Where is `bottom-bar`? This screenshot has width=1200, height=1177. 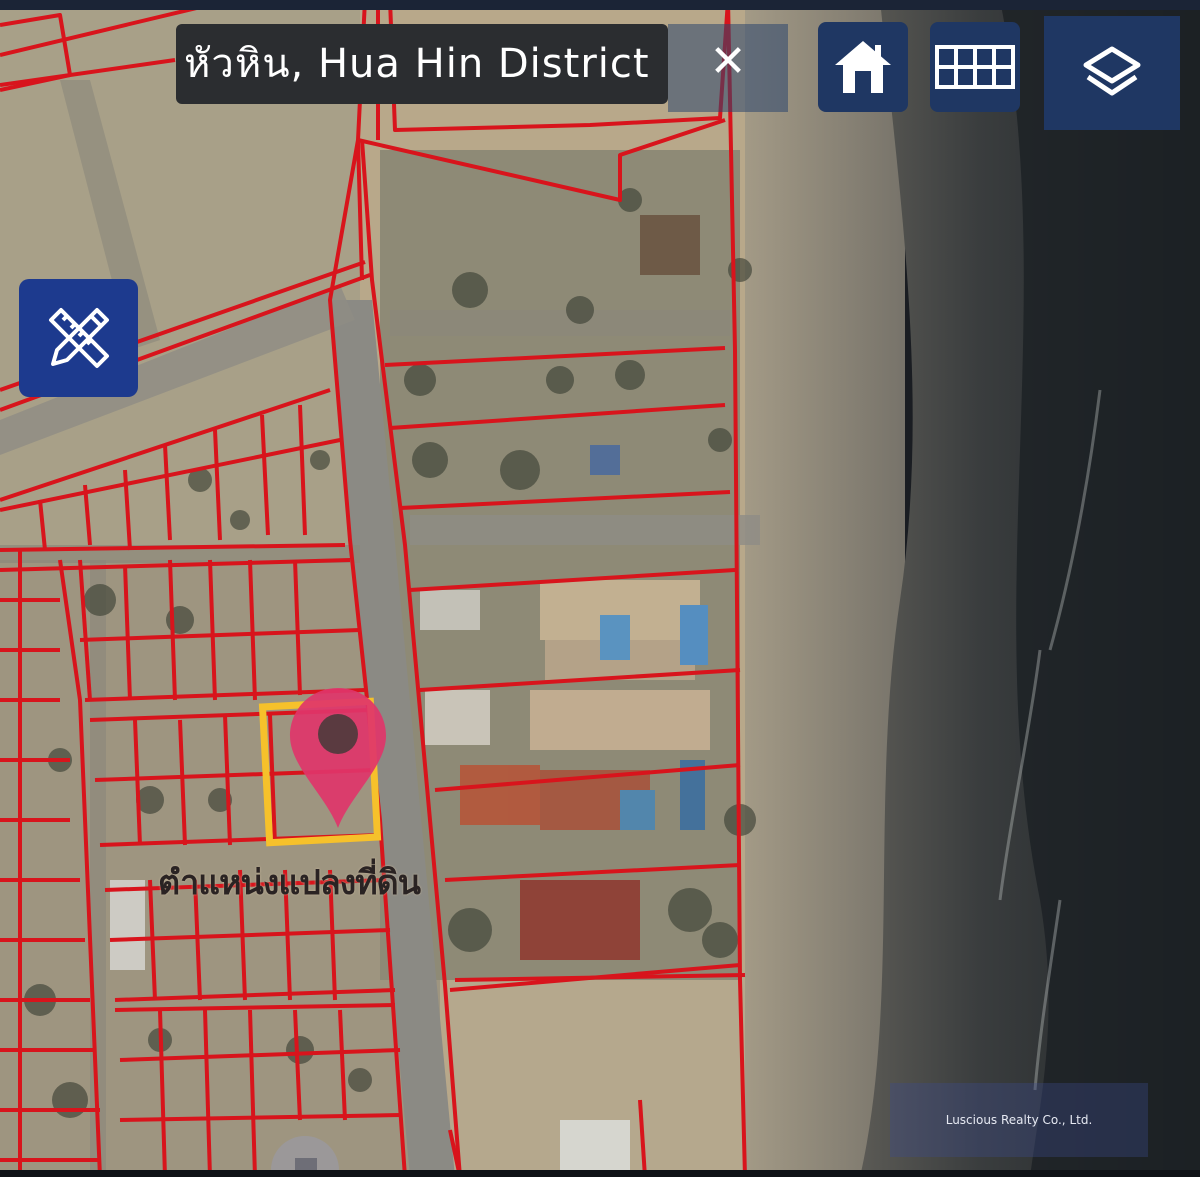
bottom-bar is located at coordinates (600, 1173).